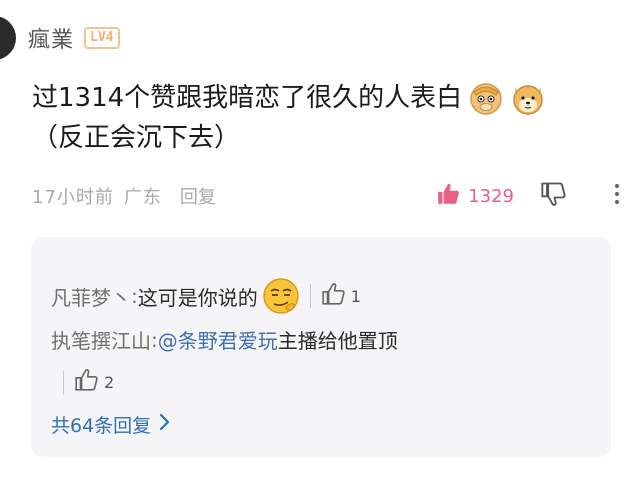 Image resolution: width=637 pixels, height=479 pixels. What do you see at coordinates (218, 339) in the screenshot?
I see `reply-mention: @条野君爱玩` at bounding box center [218, 339].